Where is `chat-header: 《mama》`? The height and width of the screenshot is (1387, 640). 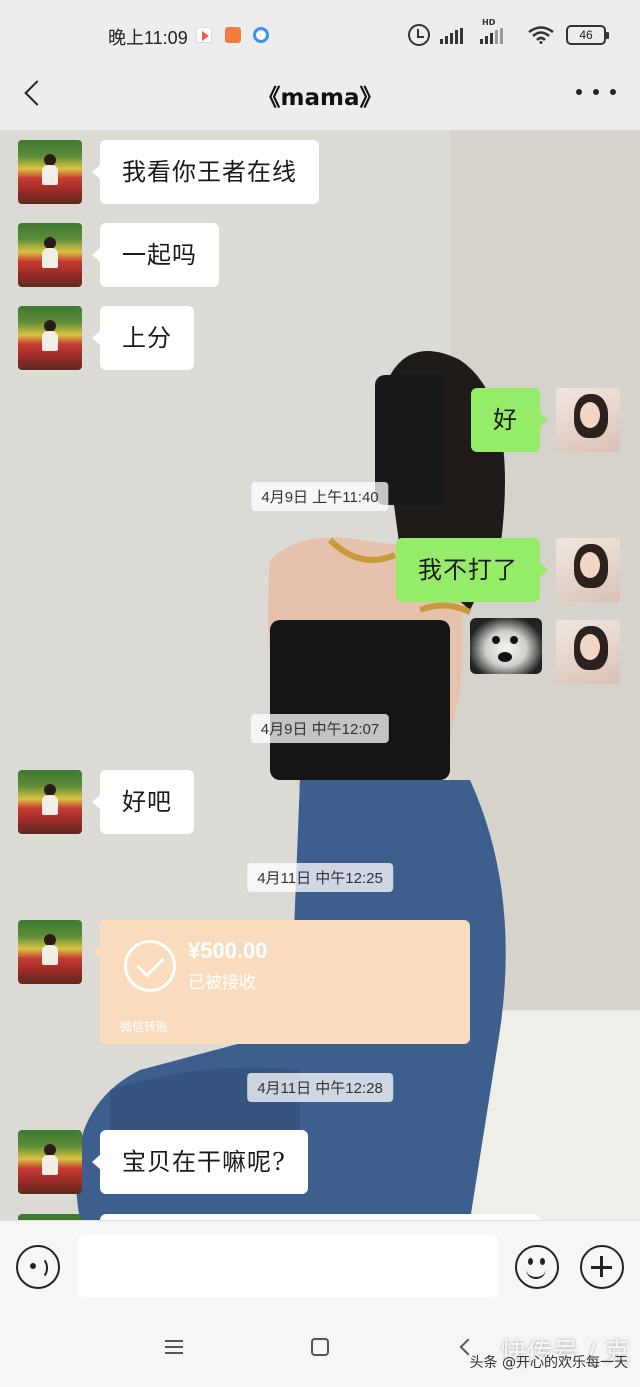 chat-header: 《mama》 is located at coordinates (320, 98).